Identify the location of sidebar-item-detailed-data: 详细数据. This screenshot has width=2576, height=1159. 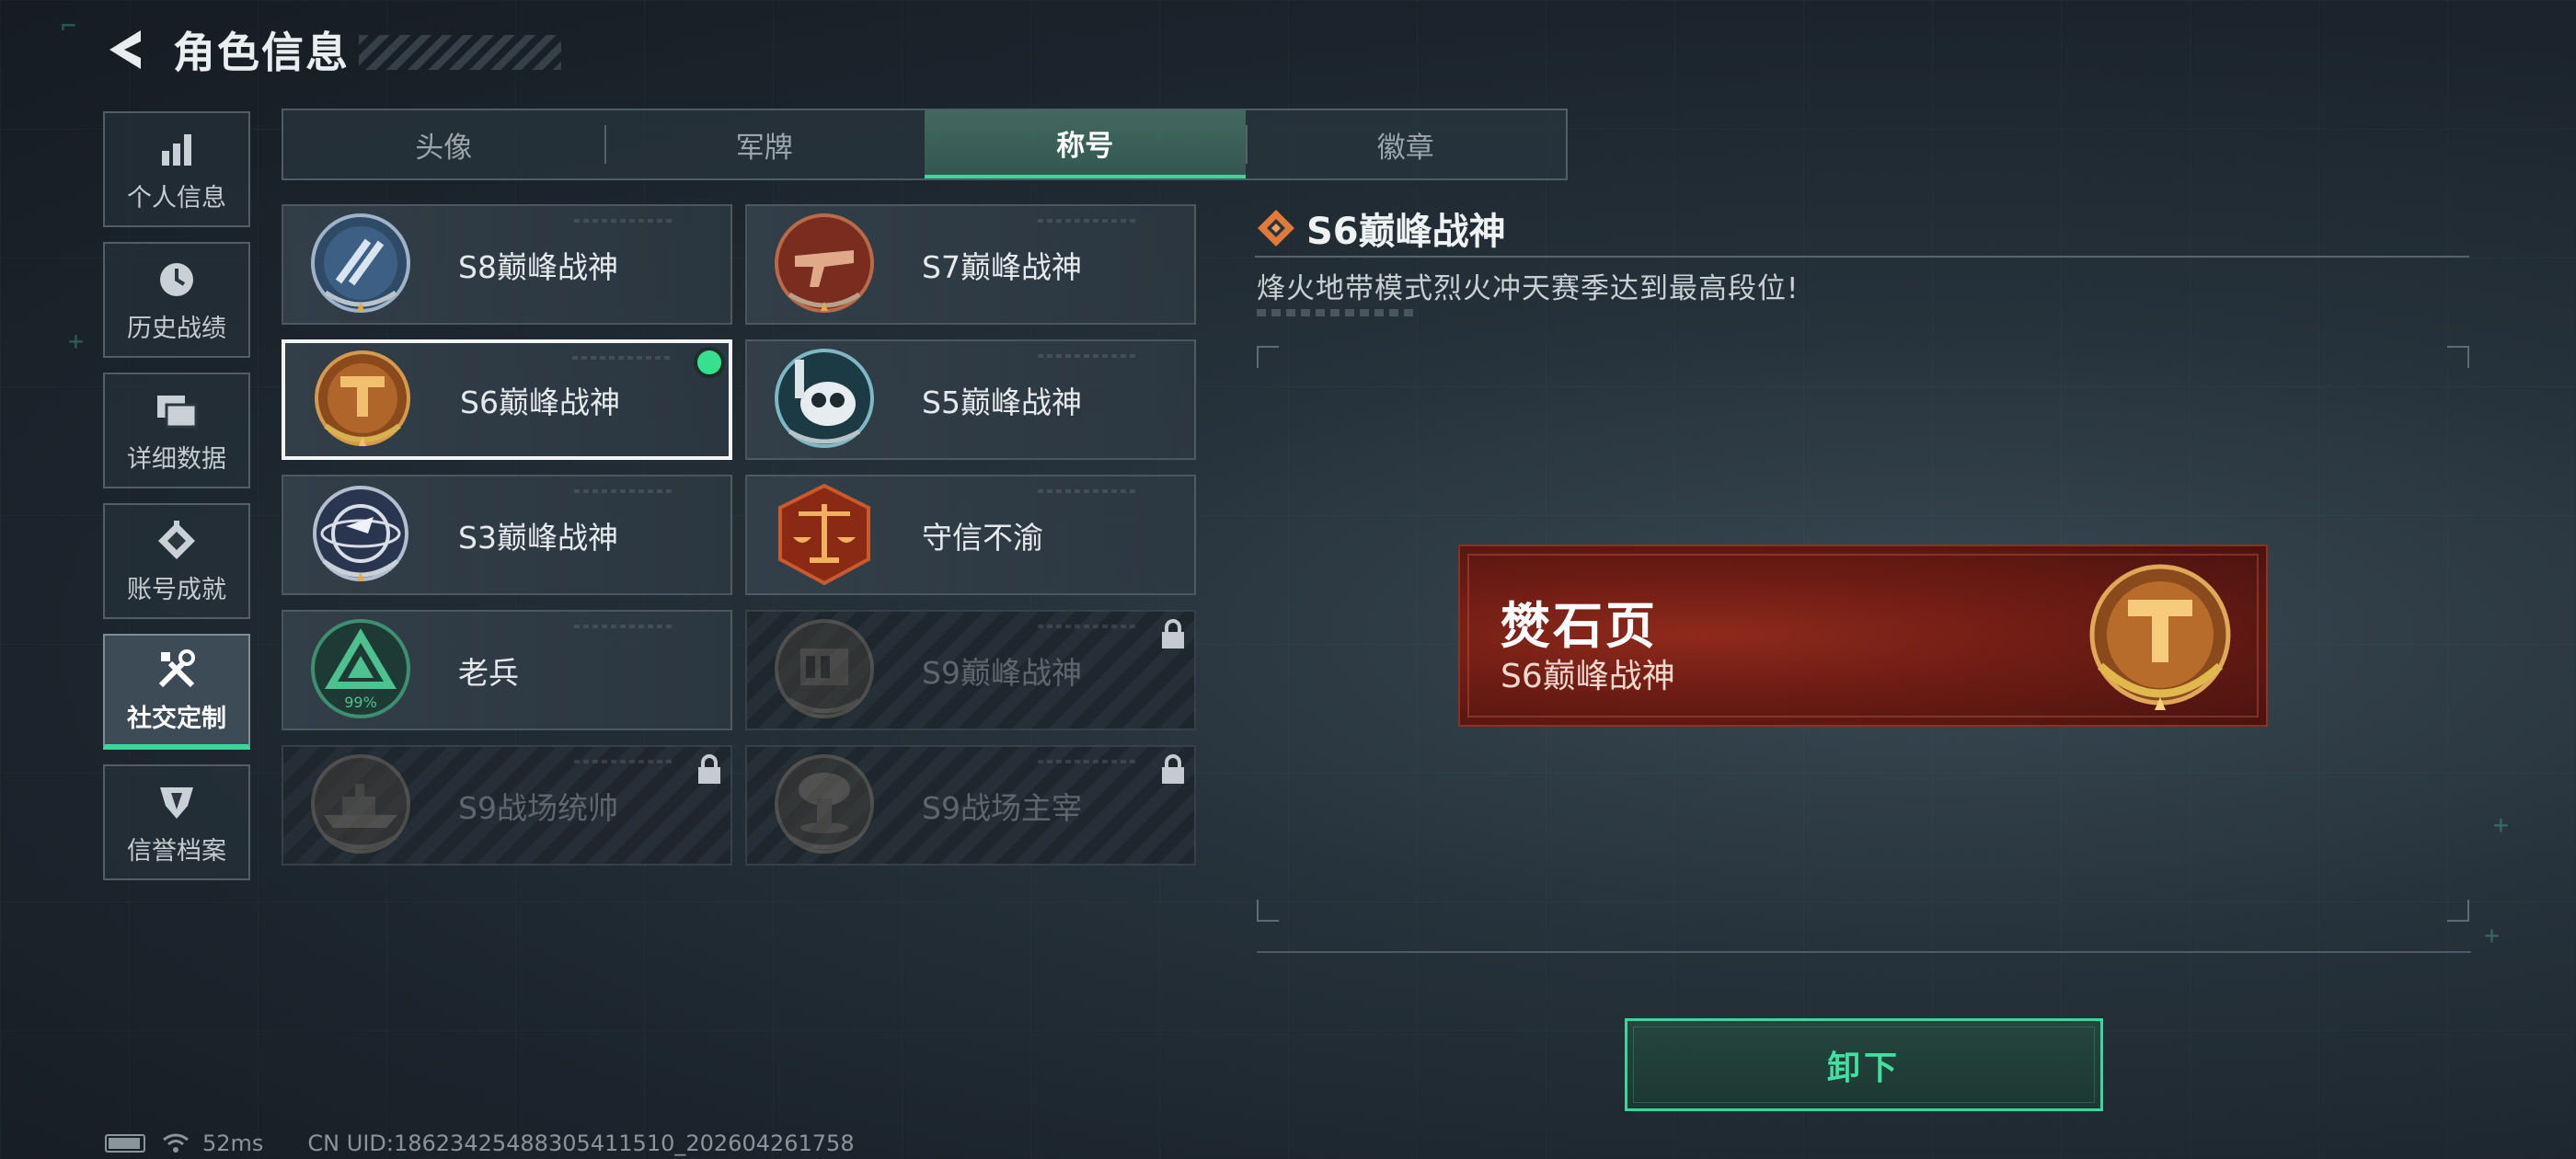
(176, 430).